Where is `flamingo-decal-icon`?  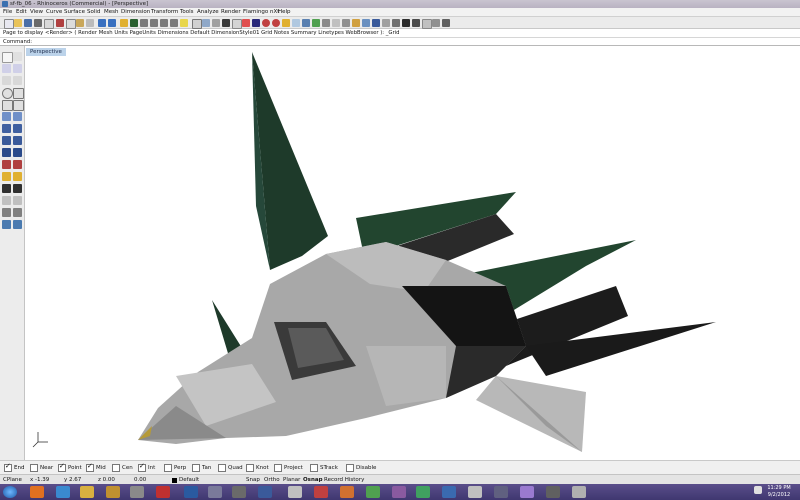
flamingo-decal-icon is located at coordinates (406, 23).